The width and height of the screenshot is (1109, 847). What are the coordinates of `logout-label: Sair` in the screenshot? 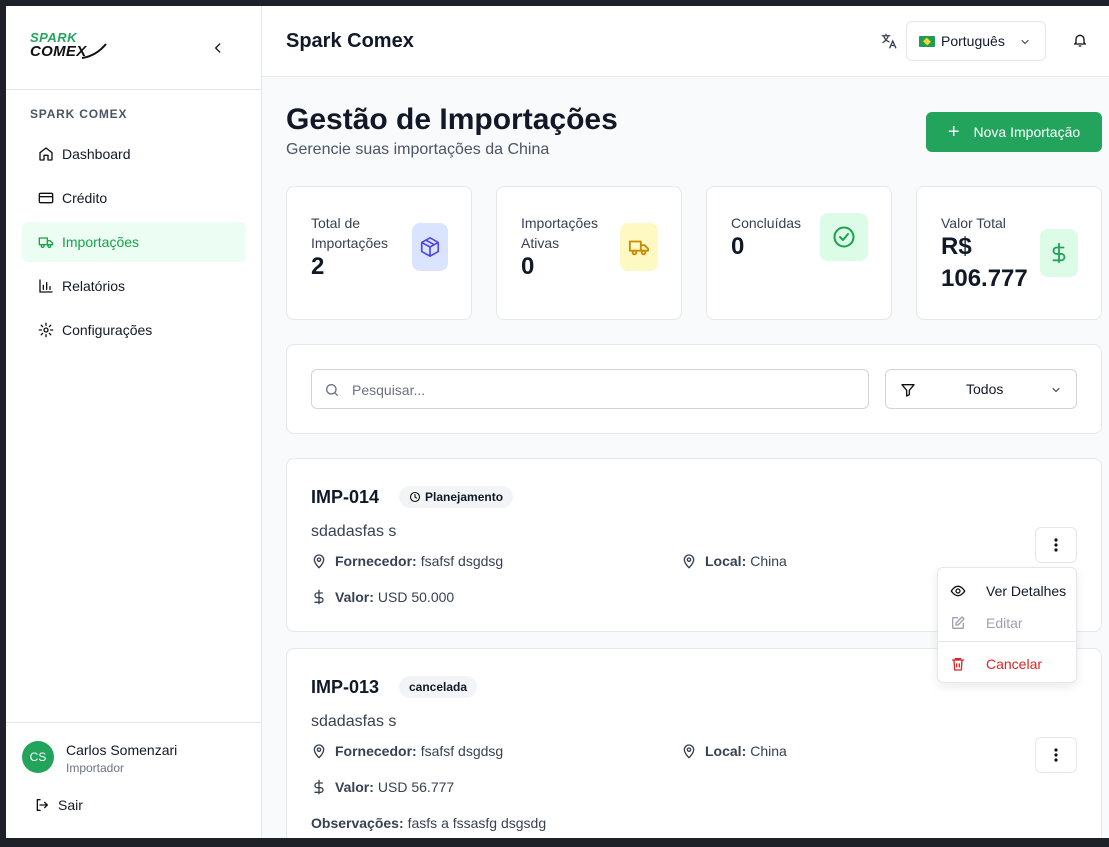 It's located at (70, 805).